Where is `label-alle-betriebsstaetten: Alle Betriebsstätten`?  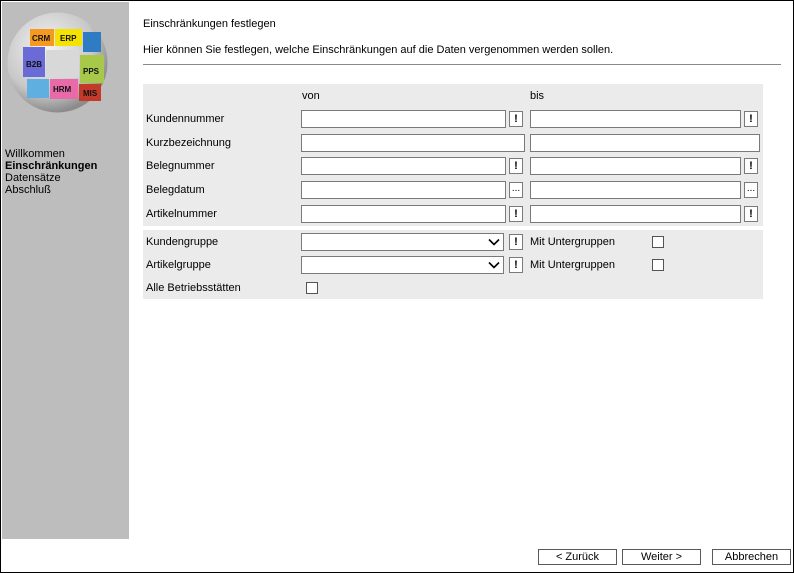 label-alle-betriebsstaetten: Alle Betriebsstätten is located at coordinates (193, 288).